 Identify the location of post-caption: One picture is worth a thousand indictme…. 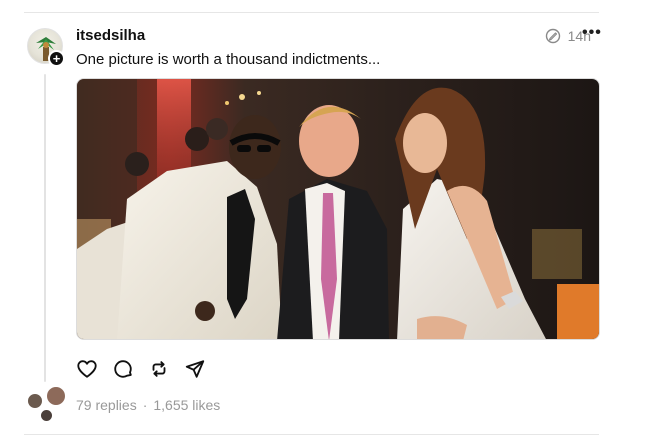
(228, 59).